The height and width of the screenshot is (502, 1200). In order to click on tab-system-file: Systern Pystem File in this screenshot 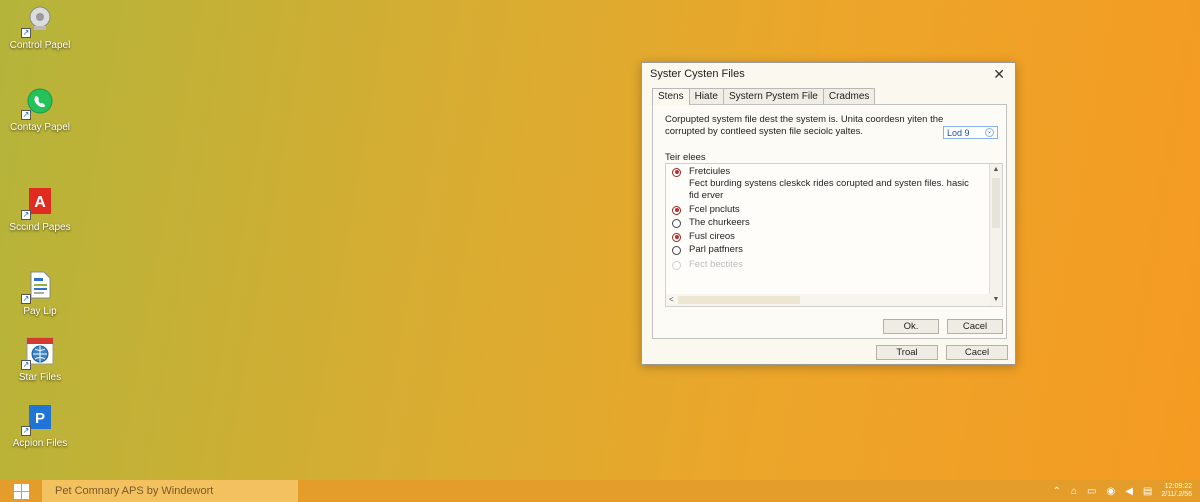, I will do `click(773, 96)`.